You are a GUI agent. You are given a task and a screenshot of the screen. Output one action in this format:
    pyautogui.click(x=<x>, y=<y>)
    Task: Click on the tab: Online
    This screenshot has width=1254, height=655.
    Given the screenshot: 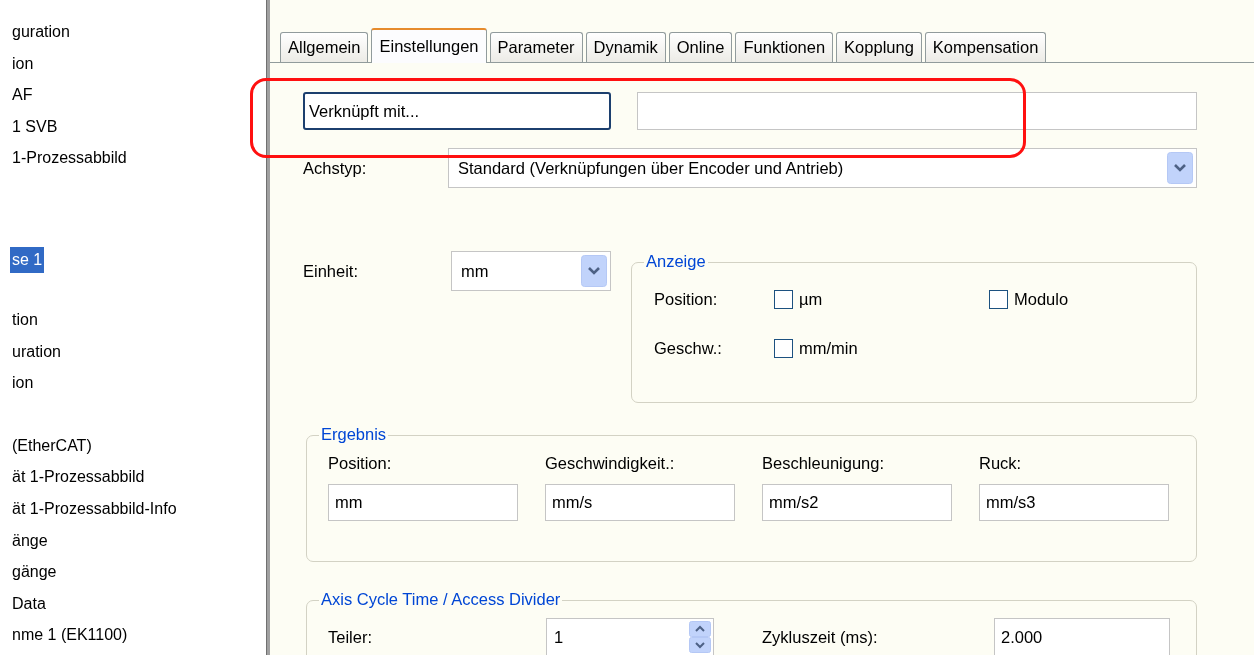 What is the action you would take?
    pyautogui.click(x=700, y=47)
    